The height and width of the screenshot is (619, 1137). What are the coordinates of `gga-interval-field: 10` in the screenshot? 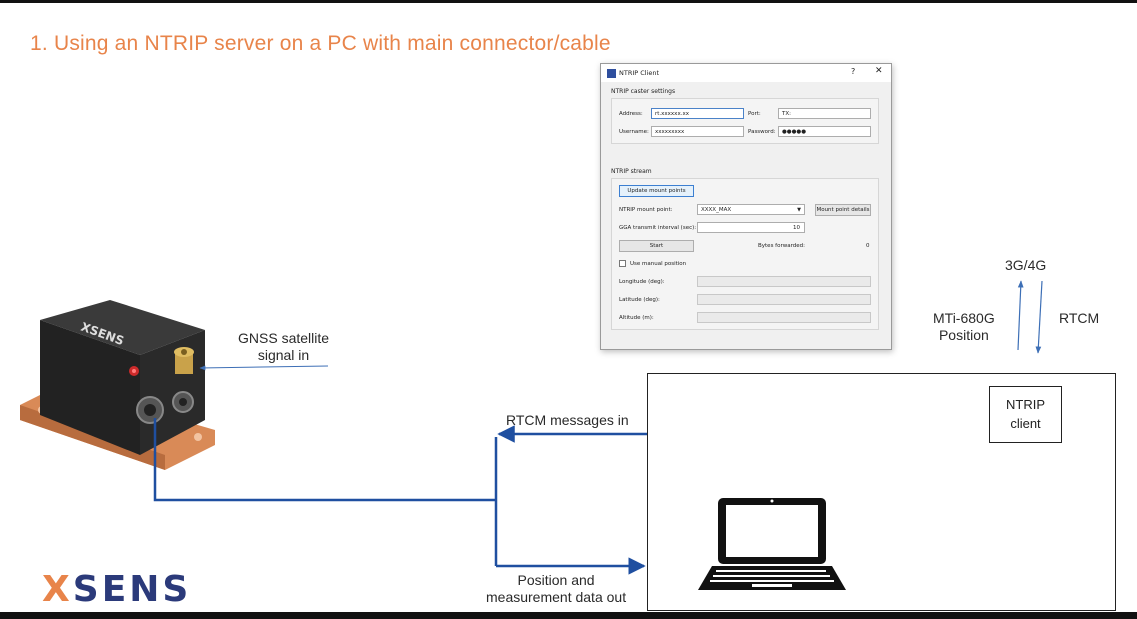 It's located at (751, 227).